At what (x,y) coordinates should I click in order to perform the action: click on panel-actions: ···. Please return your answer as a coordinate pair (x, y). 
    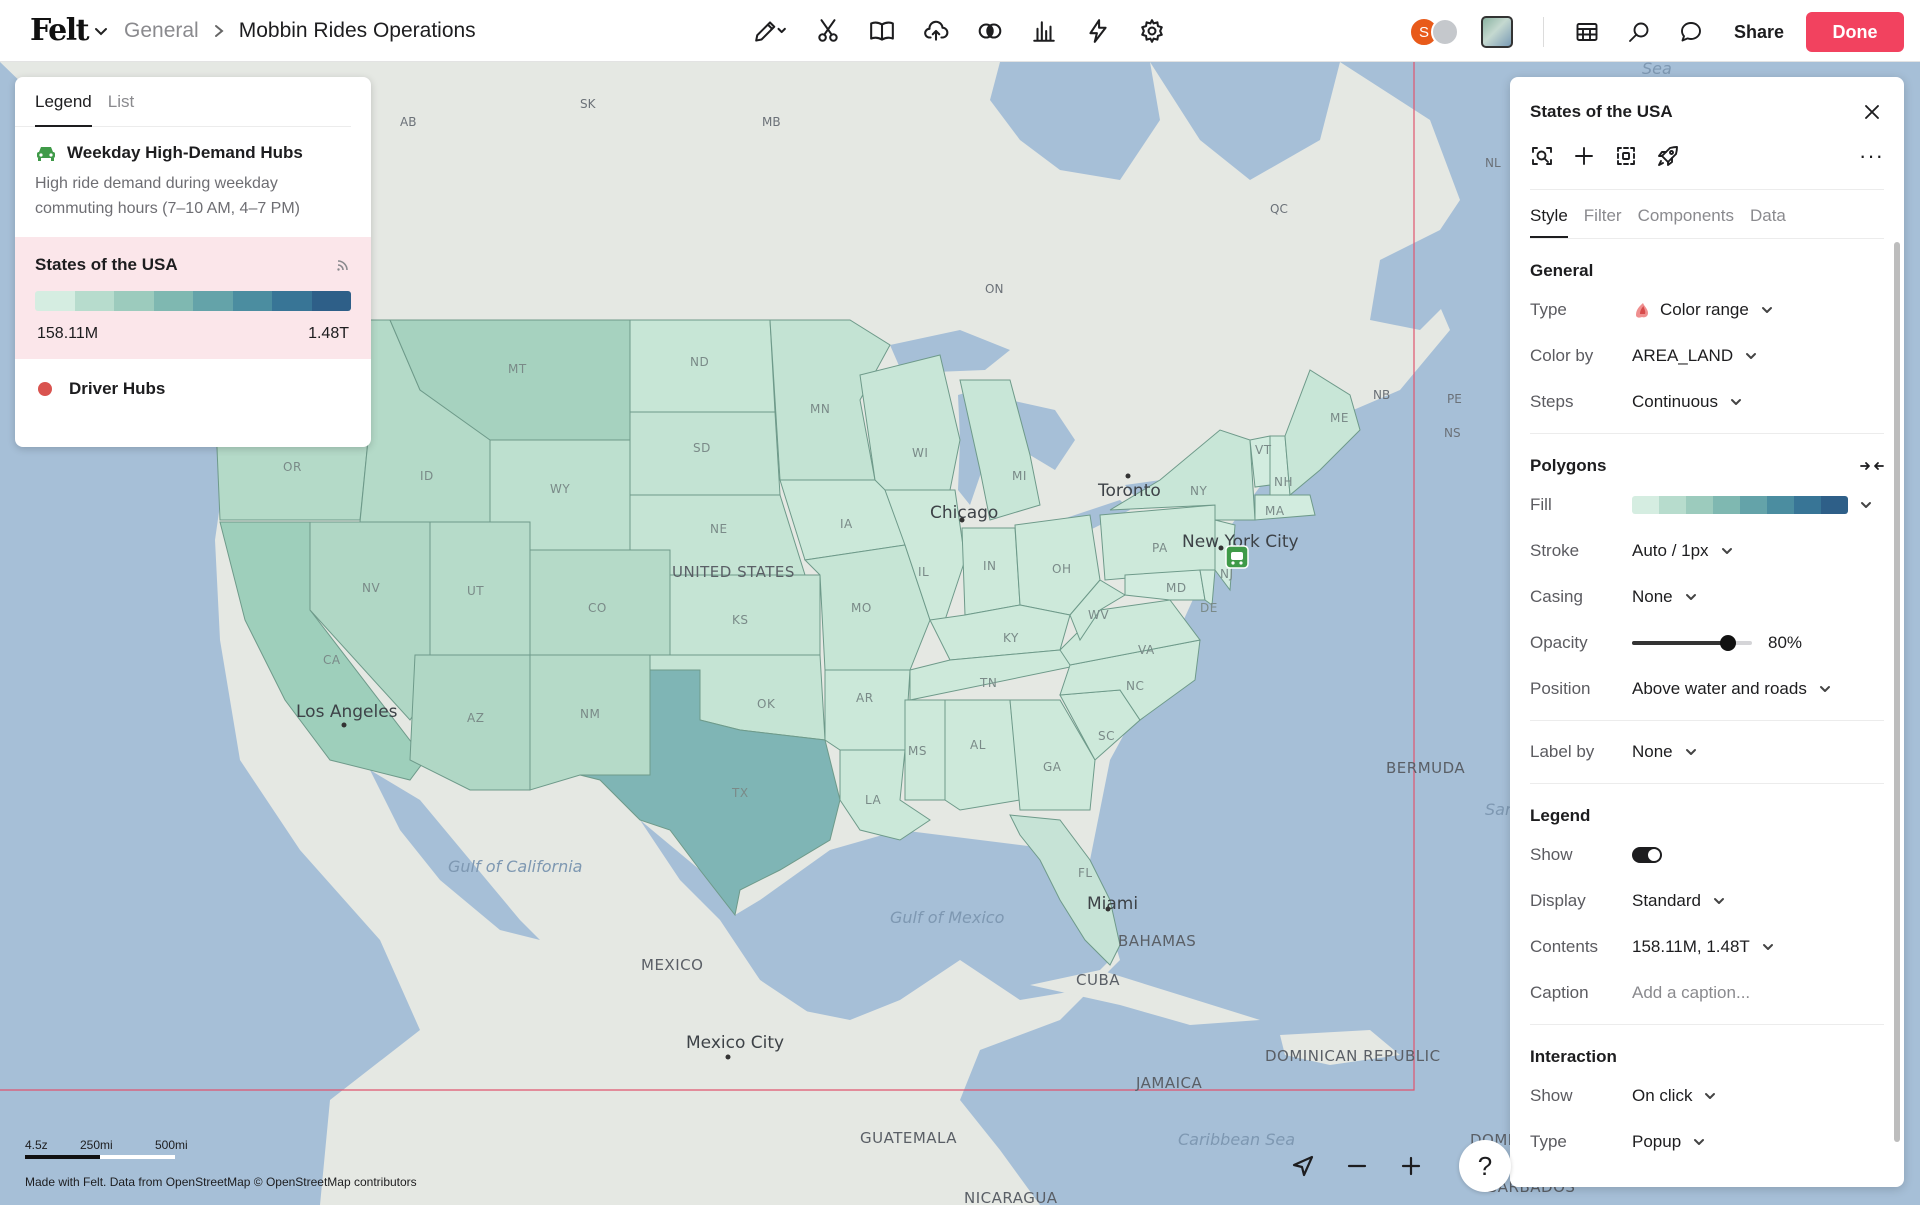
    Looking at the image, I should click on (1707, 149).